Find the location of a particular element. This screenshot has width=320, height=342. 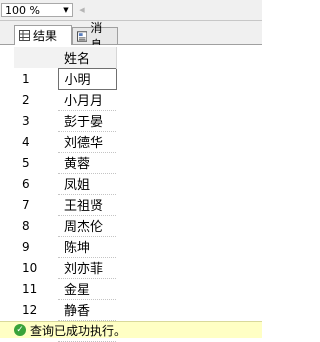

row-number: 5 is located at coordinates (36, 162).